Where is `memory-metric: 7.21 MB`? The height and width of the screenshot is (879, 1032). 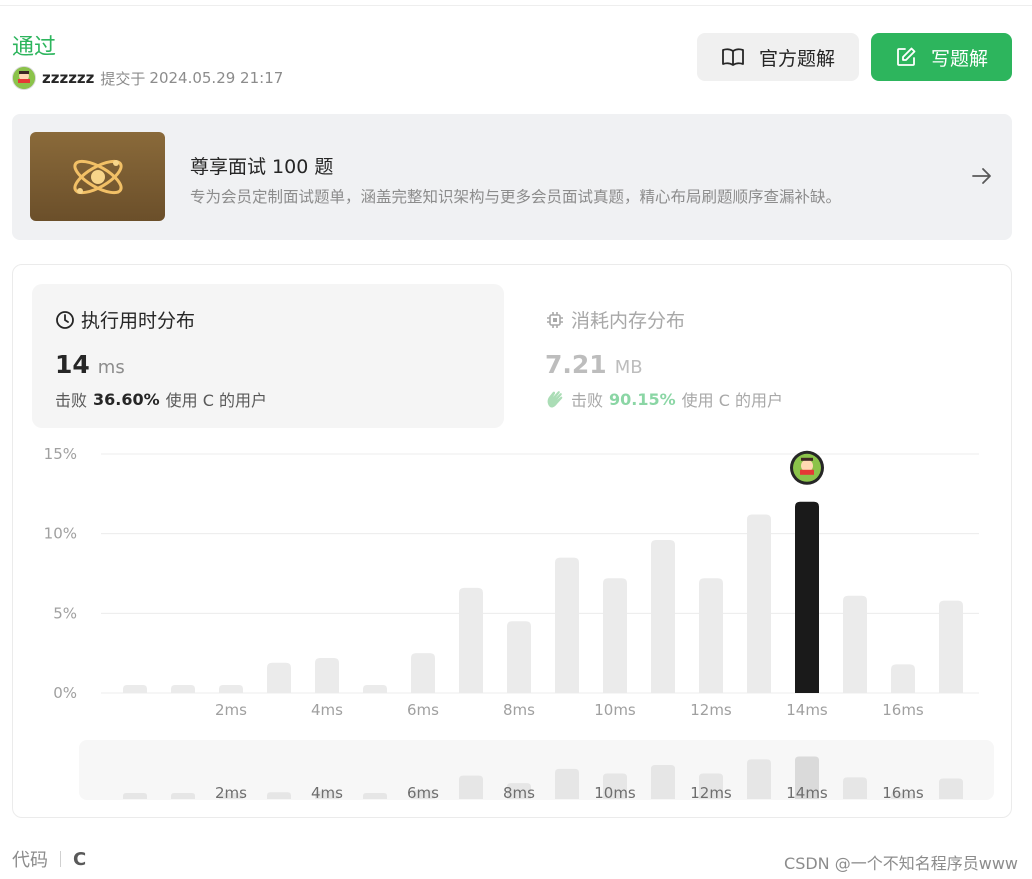 memory-metric: 7.21 MB is located at coordinates (594, 364).